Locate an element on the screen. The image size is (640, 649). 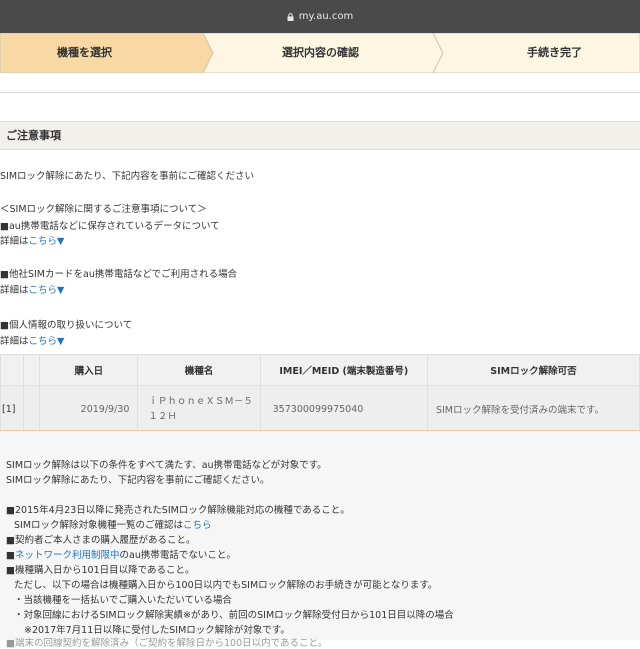
row-status: SIMロック解除を受付済みの端末です。 is located at coordinates (533, 409).